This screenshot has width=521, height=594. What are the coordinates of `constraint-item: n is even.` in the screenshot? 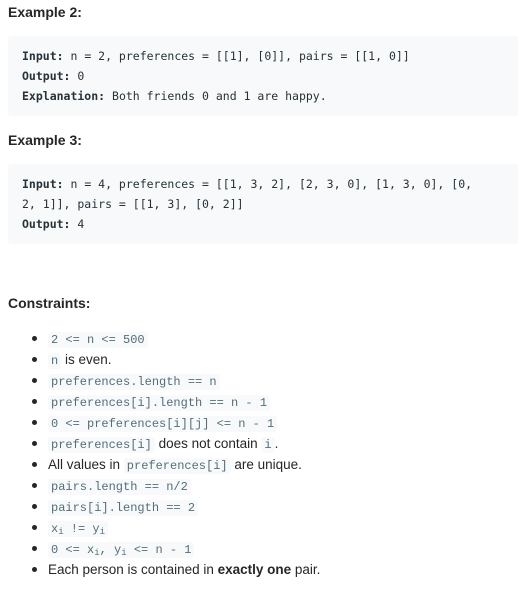 It's located at (175, 359).